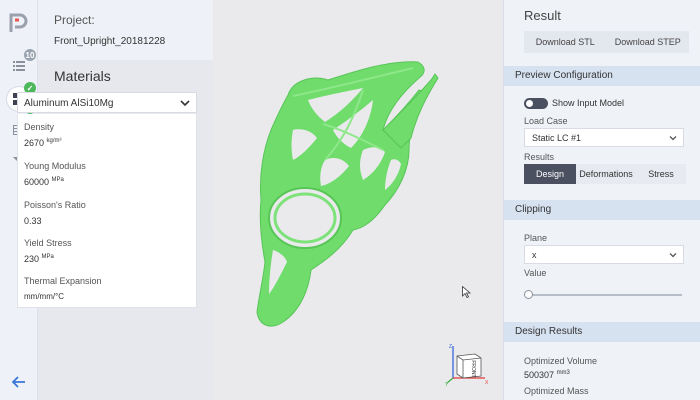  Describe the element at coordinates (561, 361) in the screenshot. I see `optimized-volume-label: Optimized Volume` at that location.